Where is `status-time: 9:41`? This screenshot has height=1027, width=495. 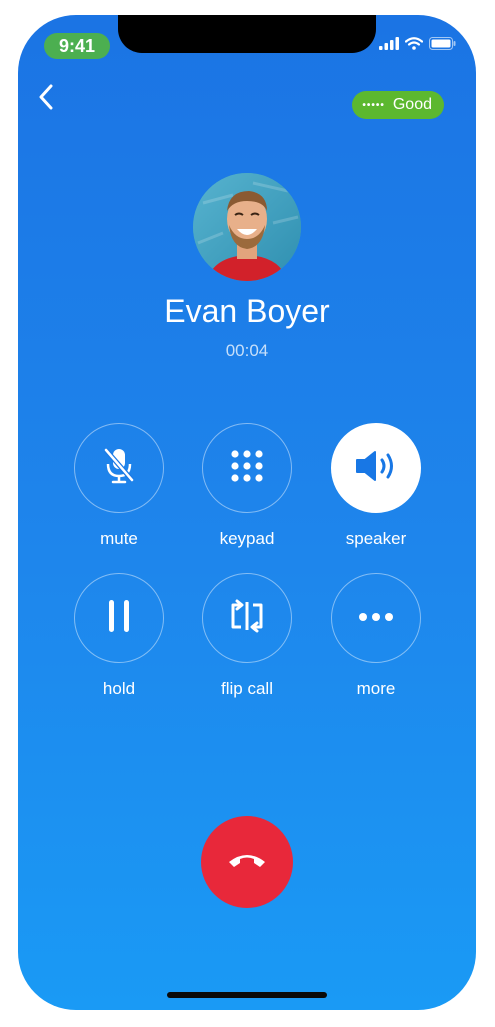
status-time: 9:41 is located at coordinates (77, 46).